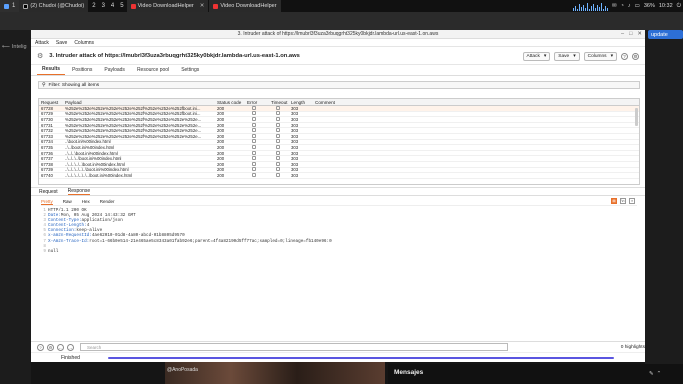 Image resolution: width=683 pixels, height=384 pixels. I want to click on workspace-2: 2, so click(93, 6).